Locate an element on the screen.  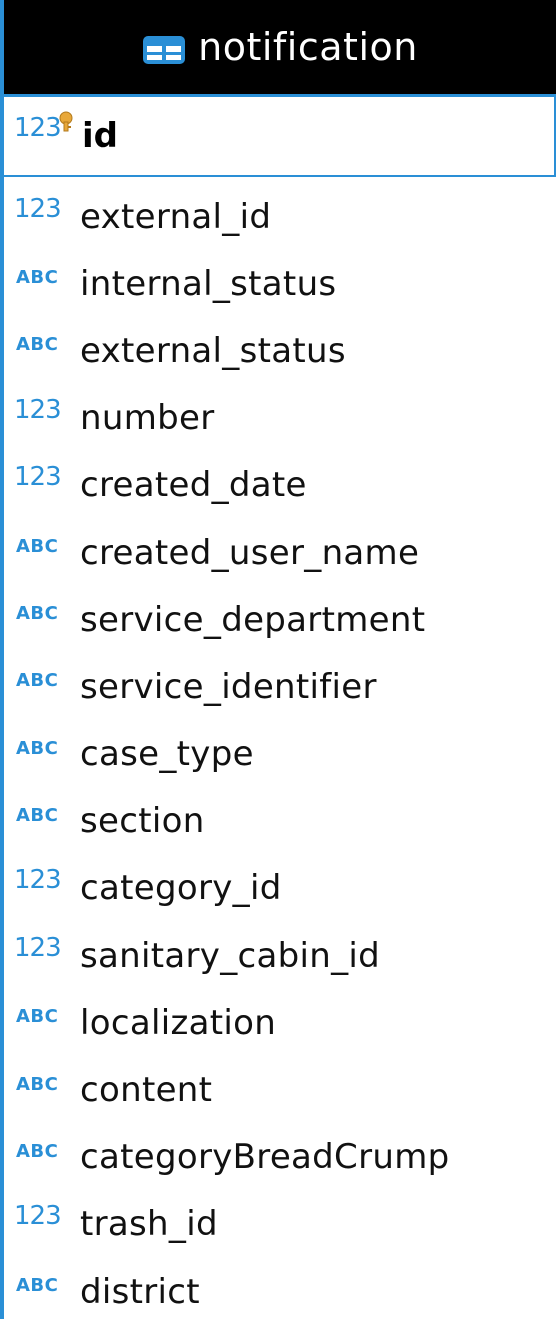
column-label: internal_status is located at coordinates (208, 283).